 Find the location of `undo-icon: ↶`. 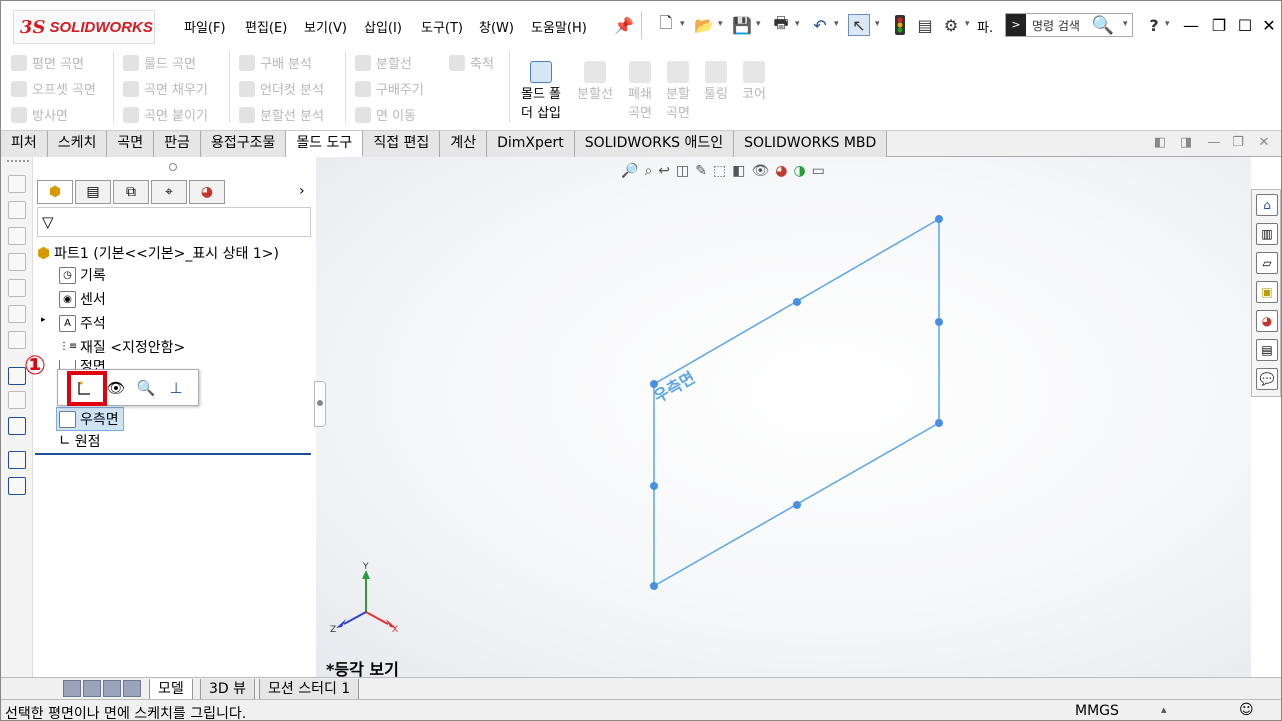

undo-icon: ↶ is located at coordinates (820, 25).